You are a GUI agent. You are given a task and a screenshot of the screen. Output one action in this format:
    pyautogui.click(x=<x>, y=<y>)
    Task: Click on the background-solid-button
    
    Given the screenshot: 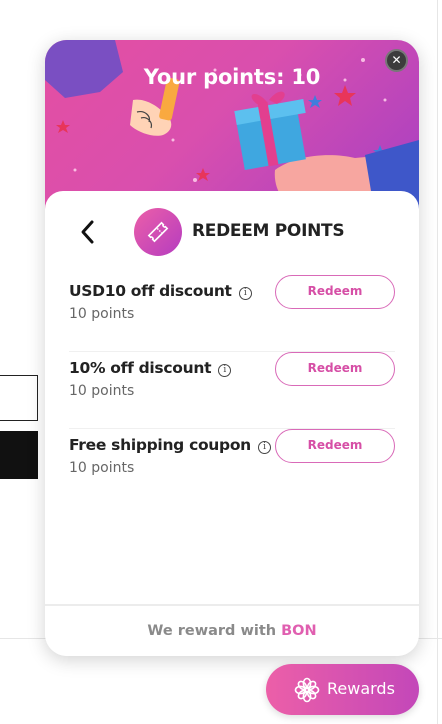 What is the action you would take?
    pyautogui.click(x=19, y=455)
    